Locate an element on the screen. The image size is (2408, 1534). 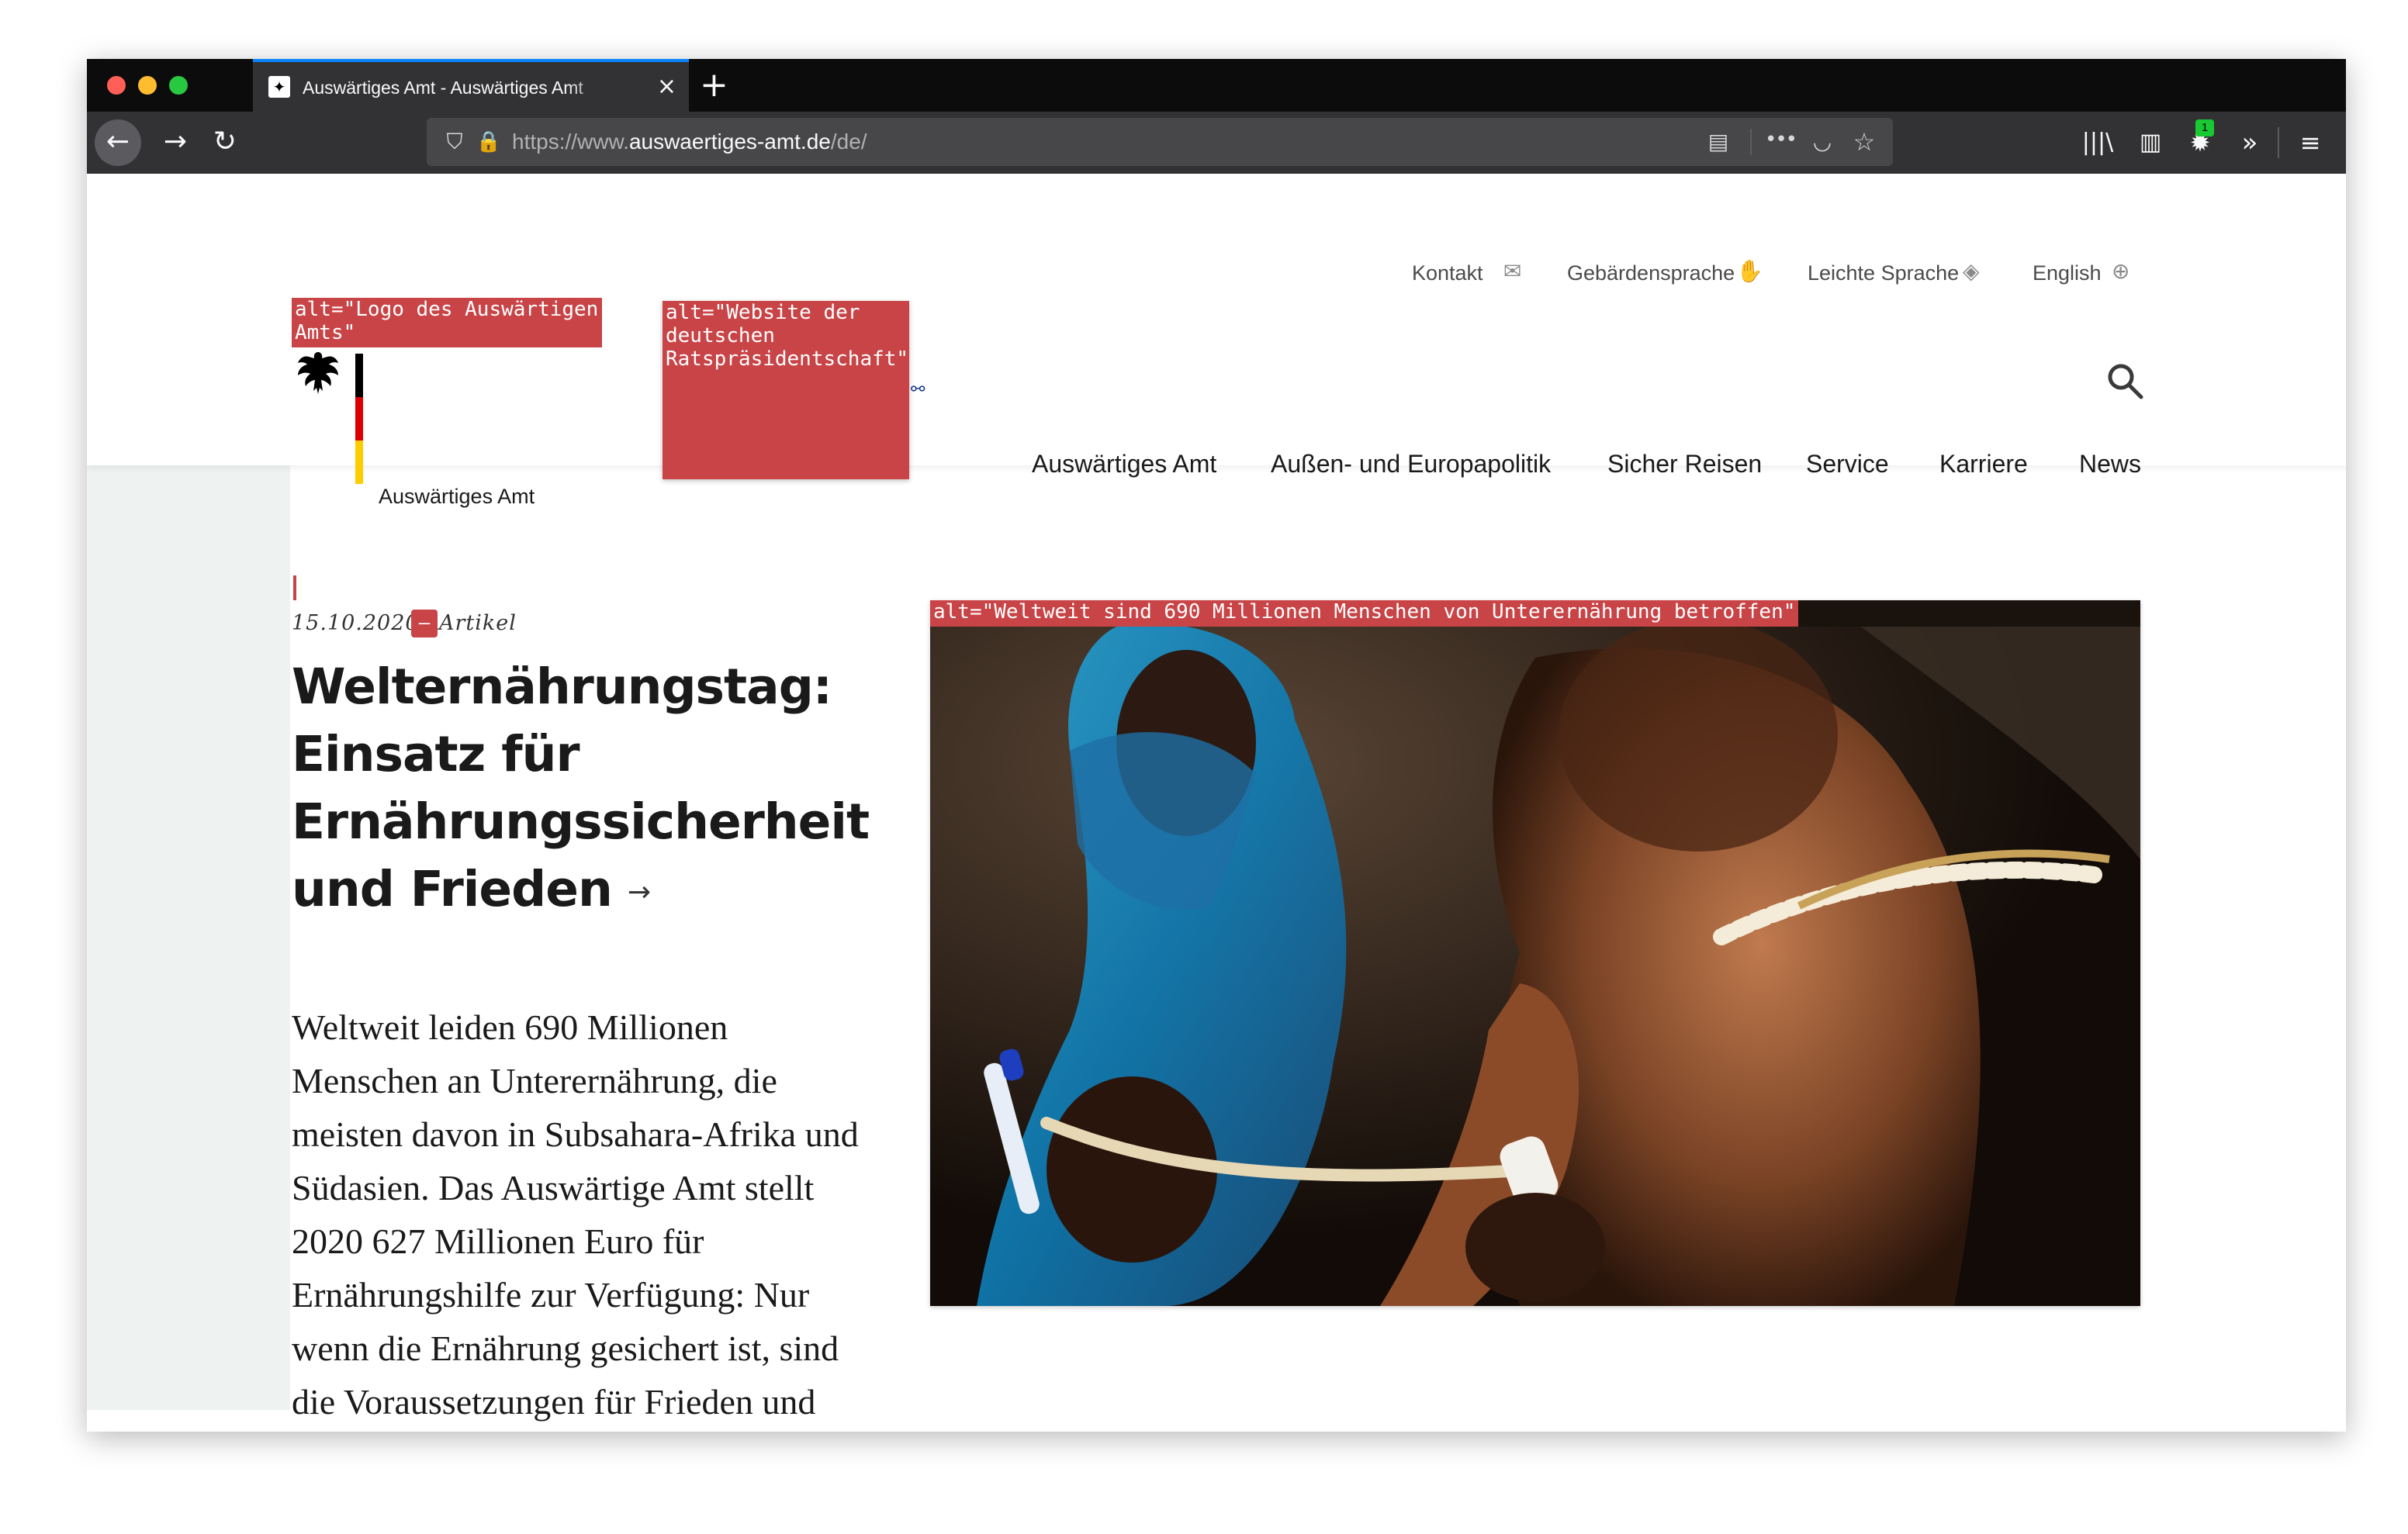
pocket-icon: ◡ is located at coordinates (1822, 142).